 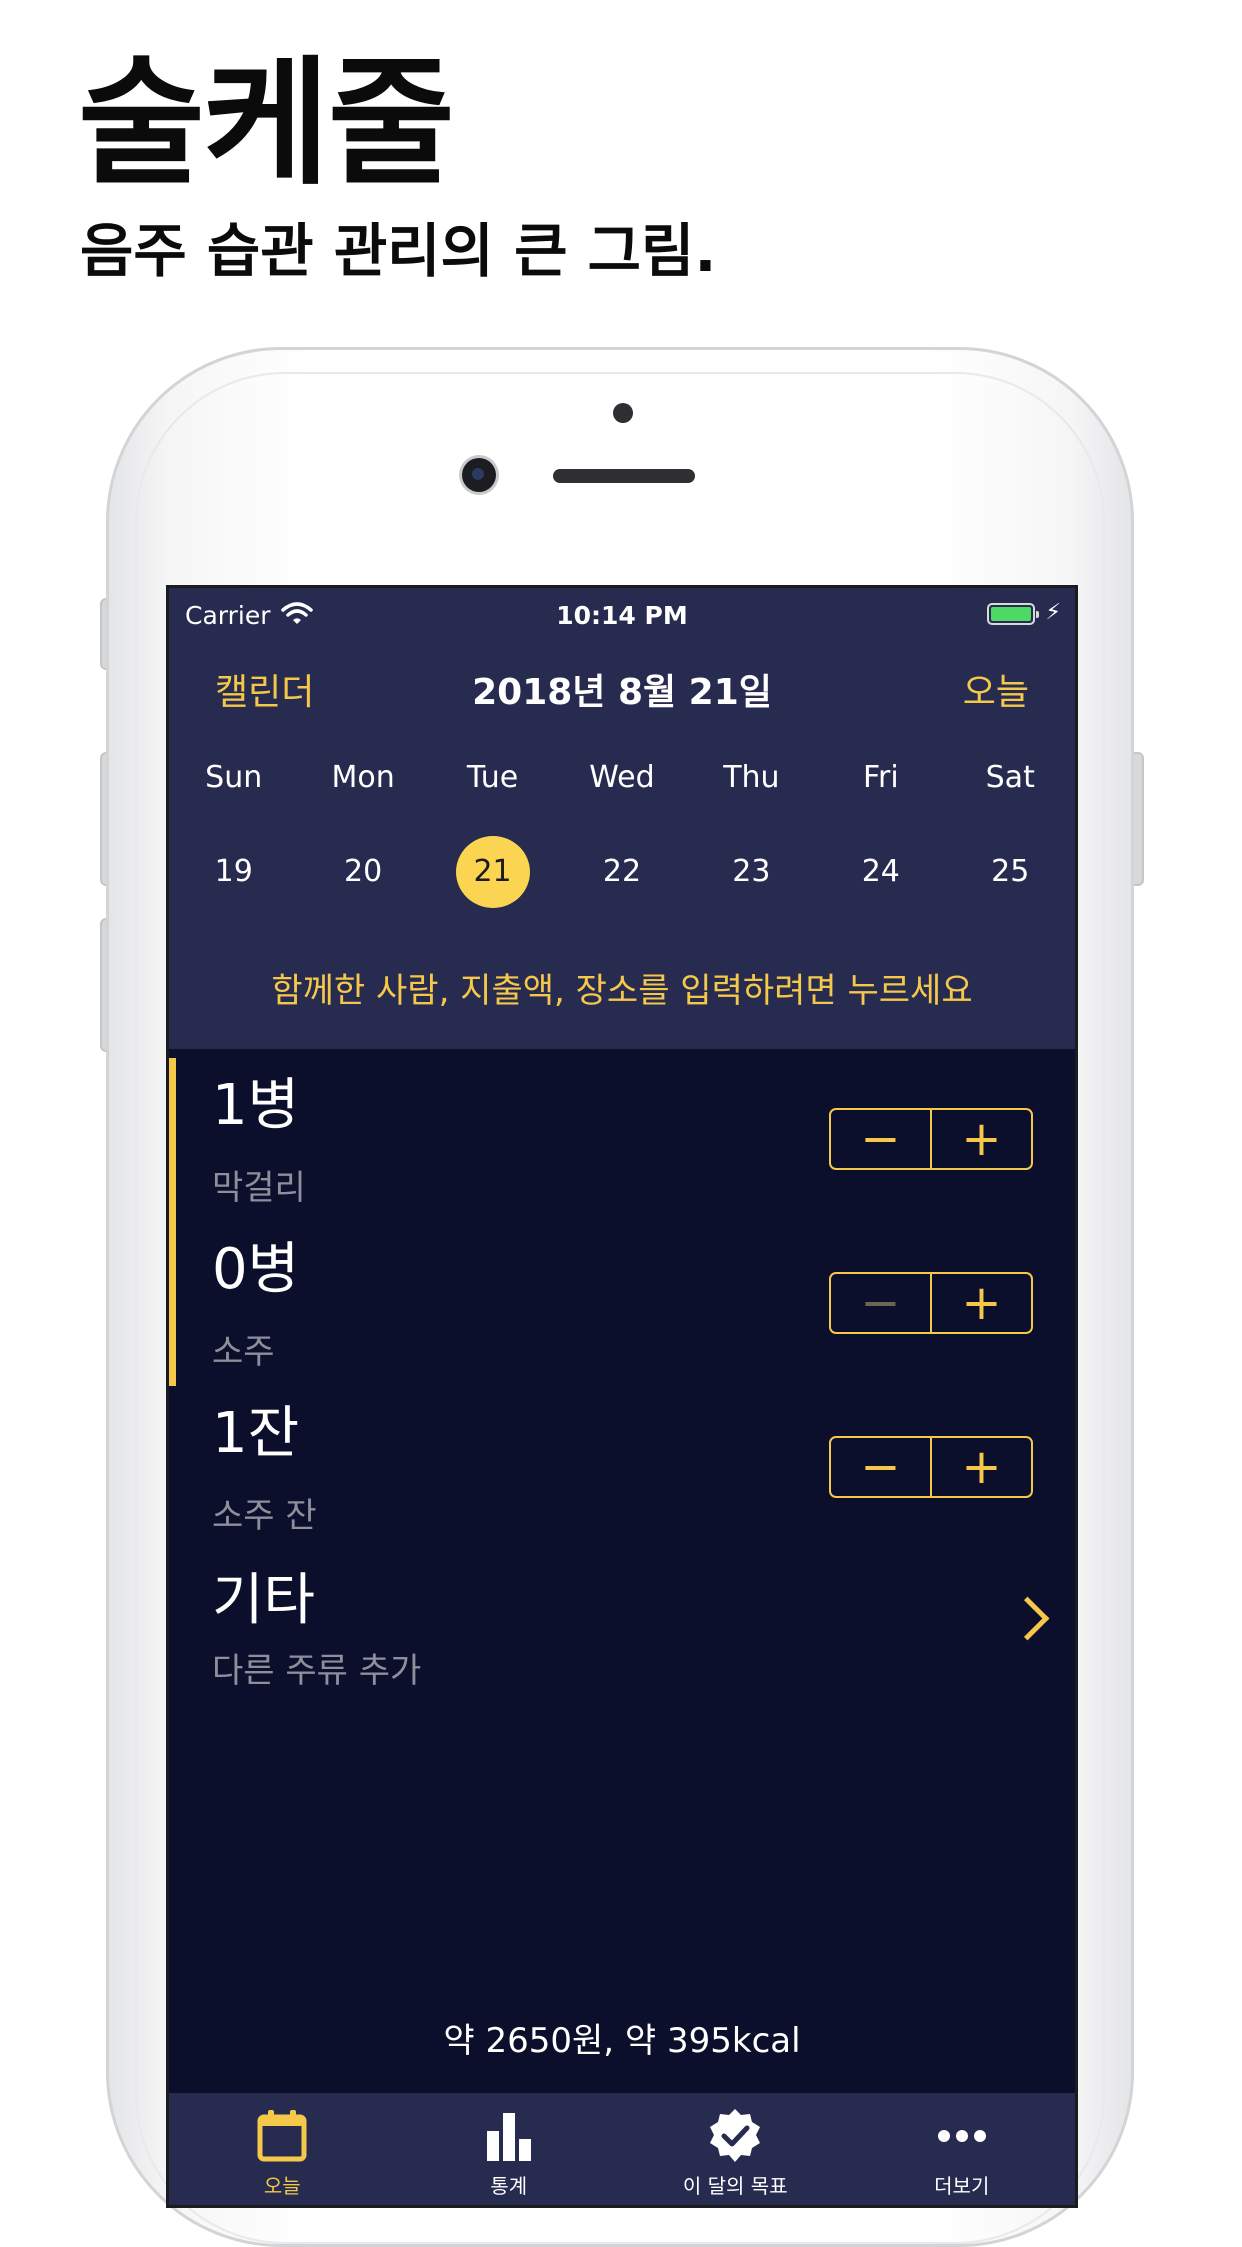 What do you see at coordinates (509, 2186) in the screenshot?
I see `tab-label: 통계` at bounding box center [509, 2186].